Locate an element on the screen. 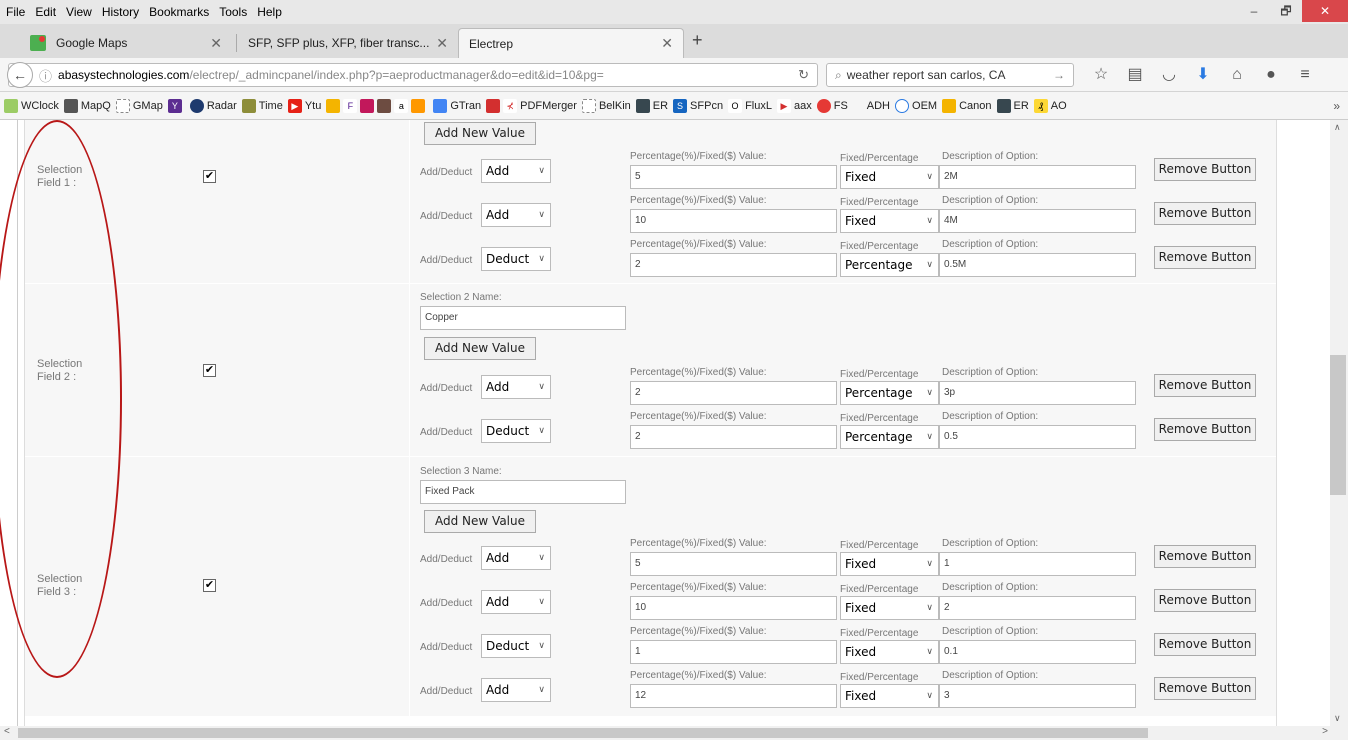 The width and height of the screenshot is (1348, 740). bookmark-pdfmerger: ⊀ PDFMerger is located at coordinates (531, 105).